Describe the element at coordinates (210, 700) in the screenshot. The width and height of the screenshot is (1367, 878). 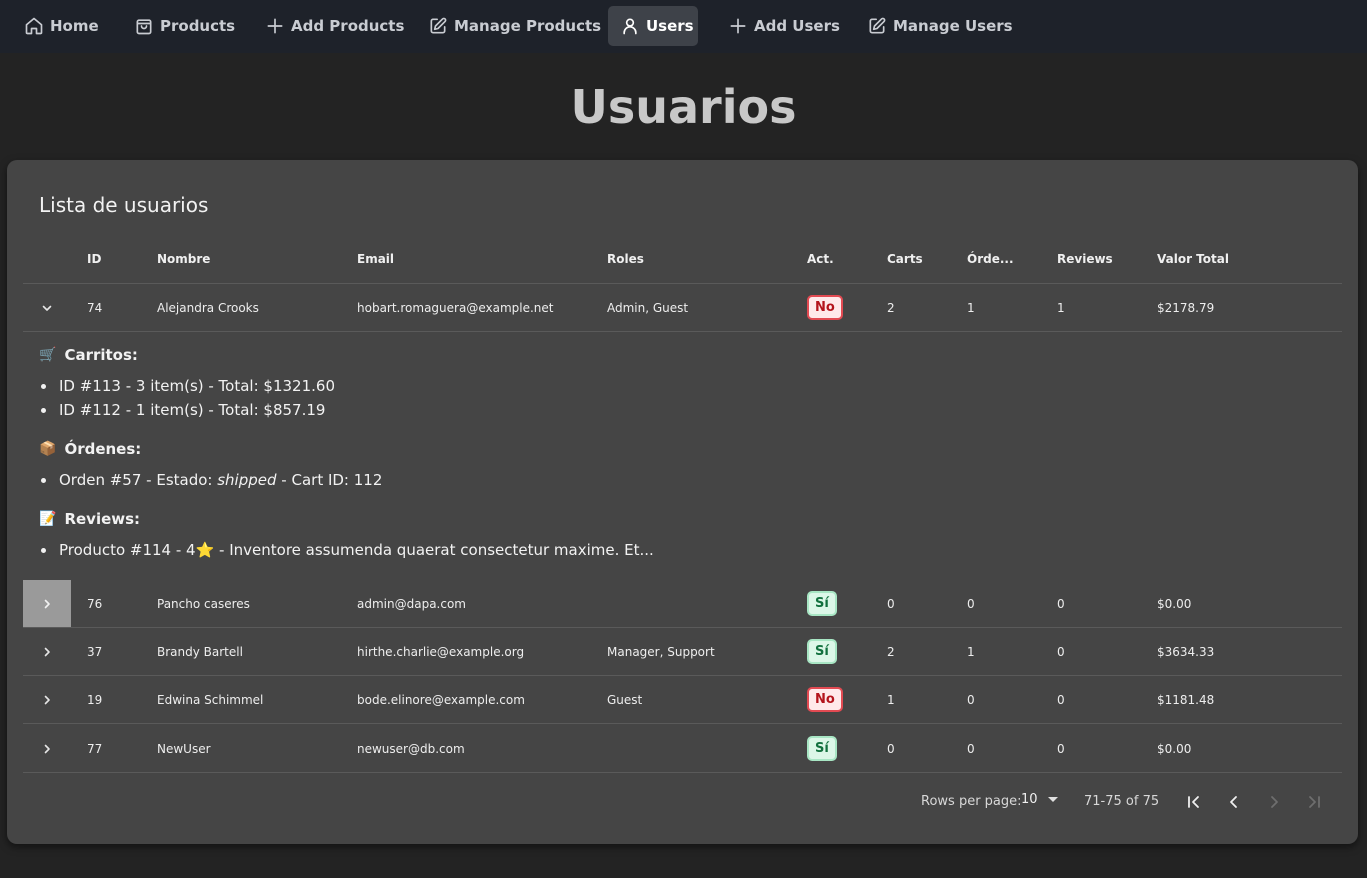
I see `cell-name: Edwina Schimmel` at that location.